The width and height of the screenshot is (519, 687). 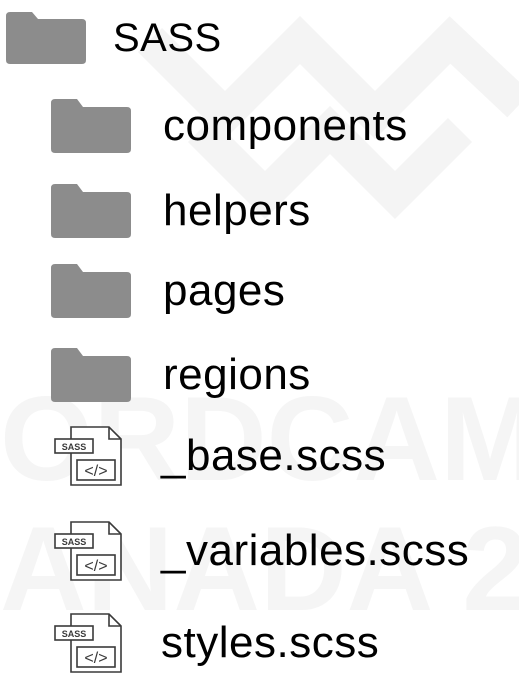 I want to click on tree-item-folder: regions, so click(x=181, y=375).